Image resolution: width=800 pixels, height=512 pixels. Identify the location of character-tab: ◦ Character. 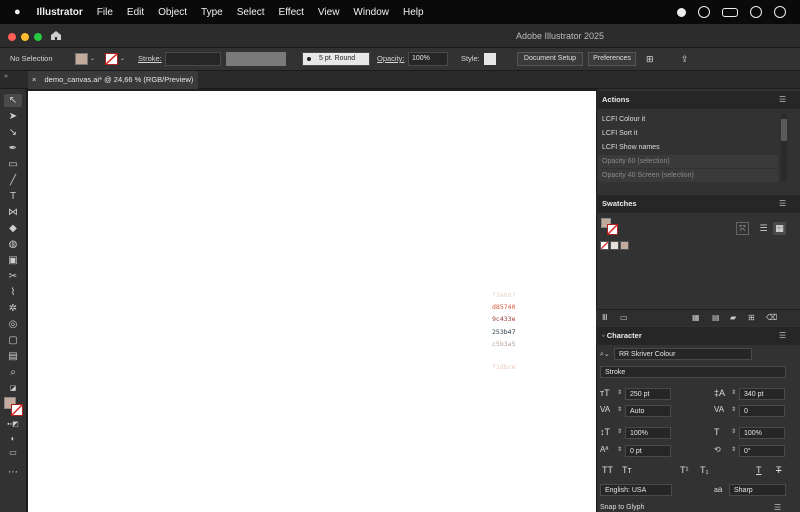
(622, 336).